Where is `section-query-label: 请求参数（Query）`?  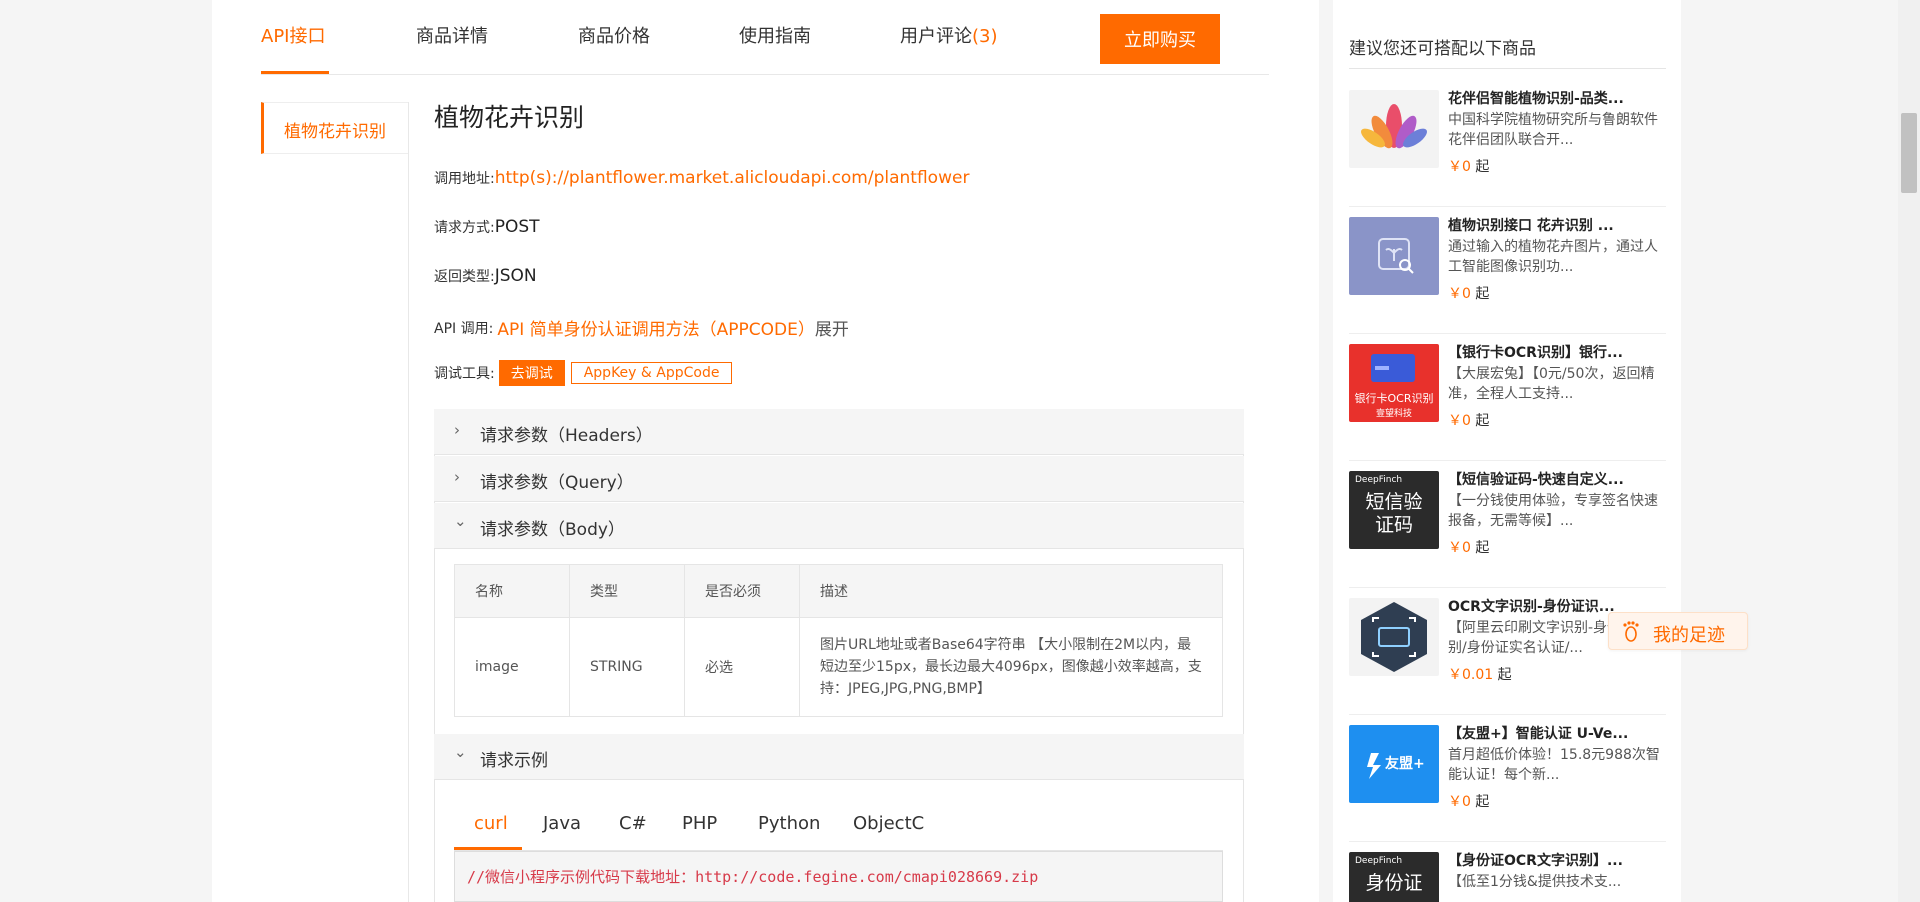
section-query-label: 请求参数（Query） is located at coordinates (557, 483).